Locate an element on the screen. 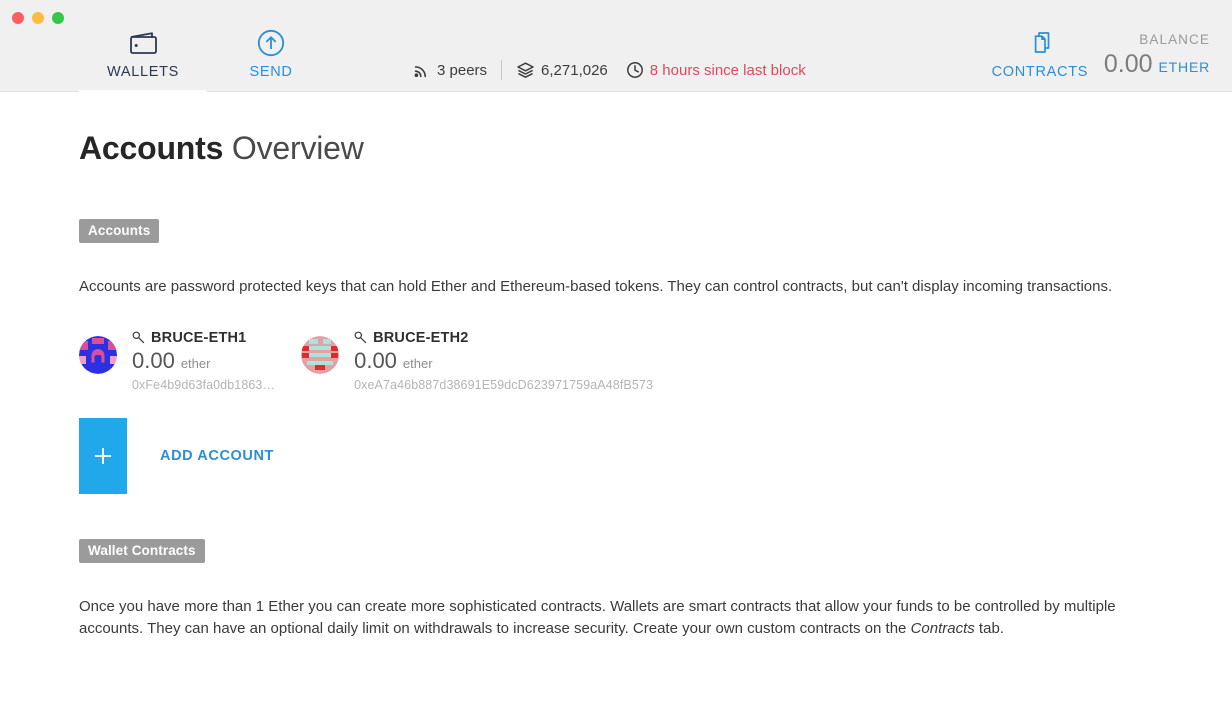 The image size is (1232, 720). tab-wallets-label: WALLETS is located at coordinates (143, 72).